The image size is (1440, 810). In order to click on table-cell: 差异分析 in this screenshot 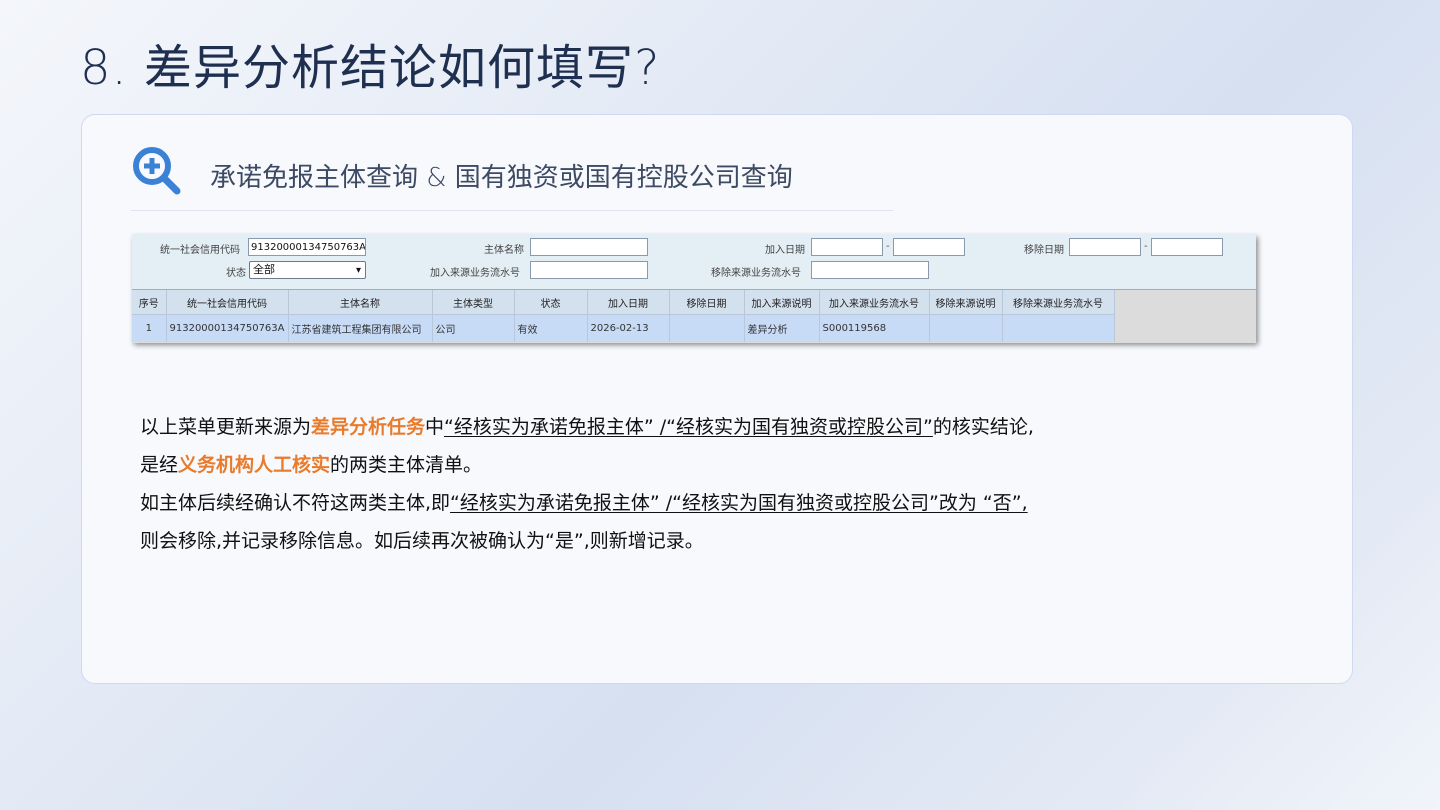, I will do `click(782, 328)`.